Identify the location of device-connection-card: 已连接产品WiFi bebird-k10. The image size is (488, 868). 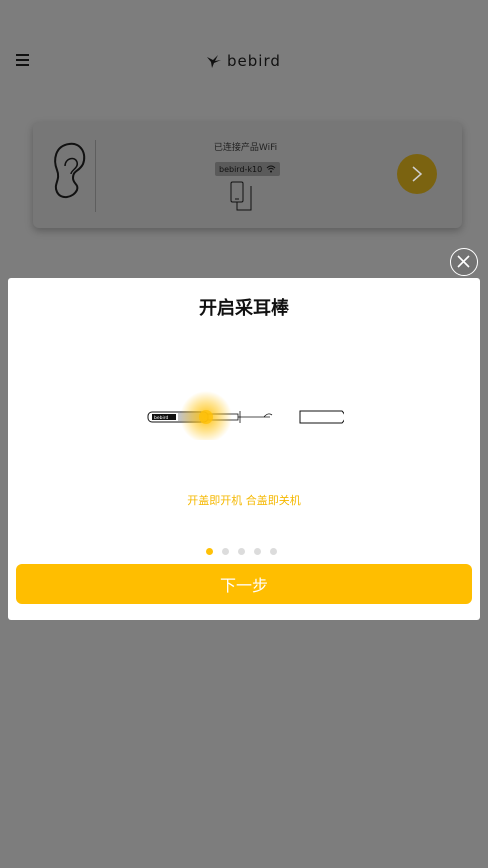
(247, 175).